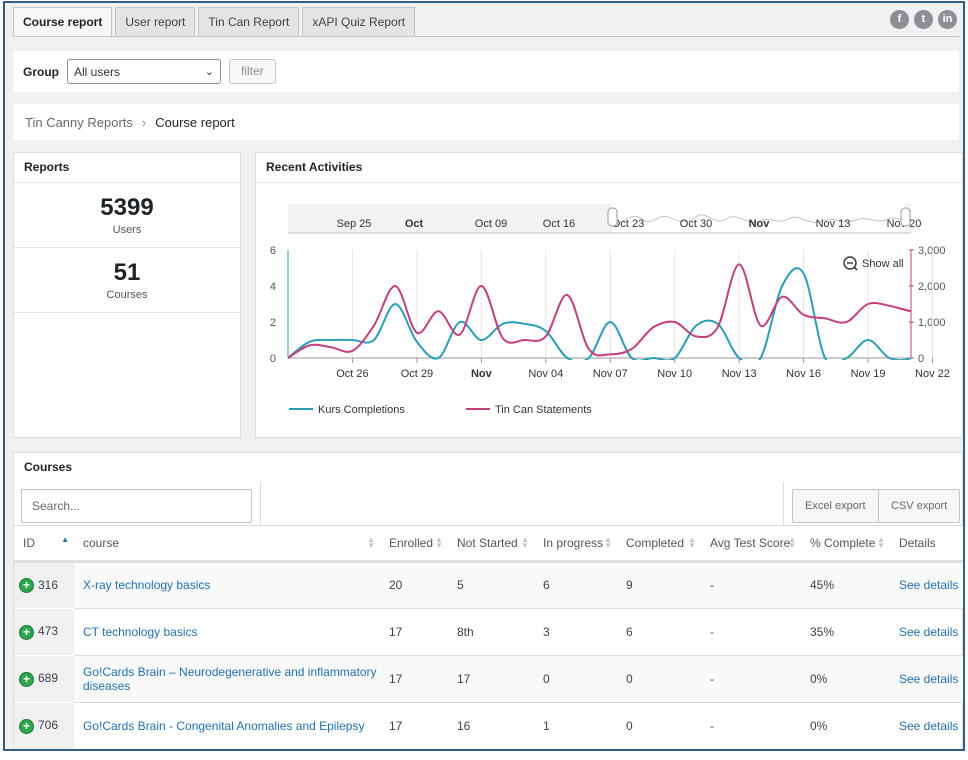  I want to click on x-axis-tick: Nov 13, so click(739, 374).